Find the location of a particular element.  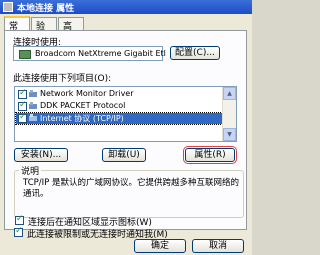

notify-limited-checkbox is located at coordinates (18, 231).